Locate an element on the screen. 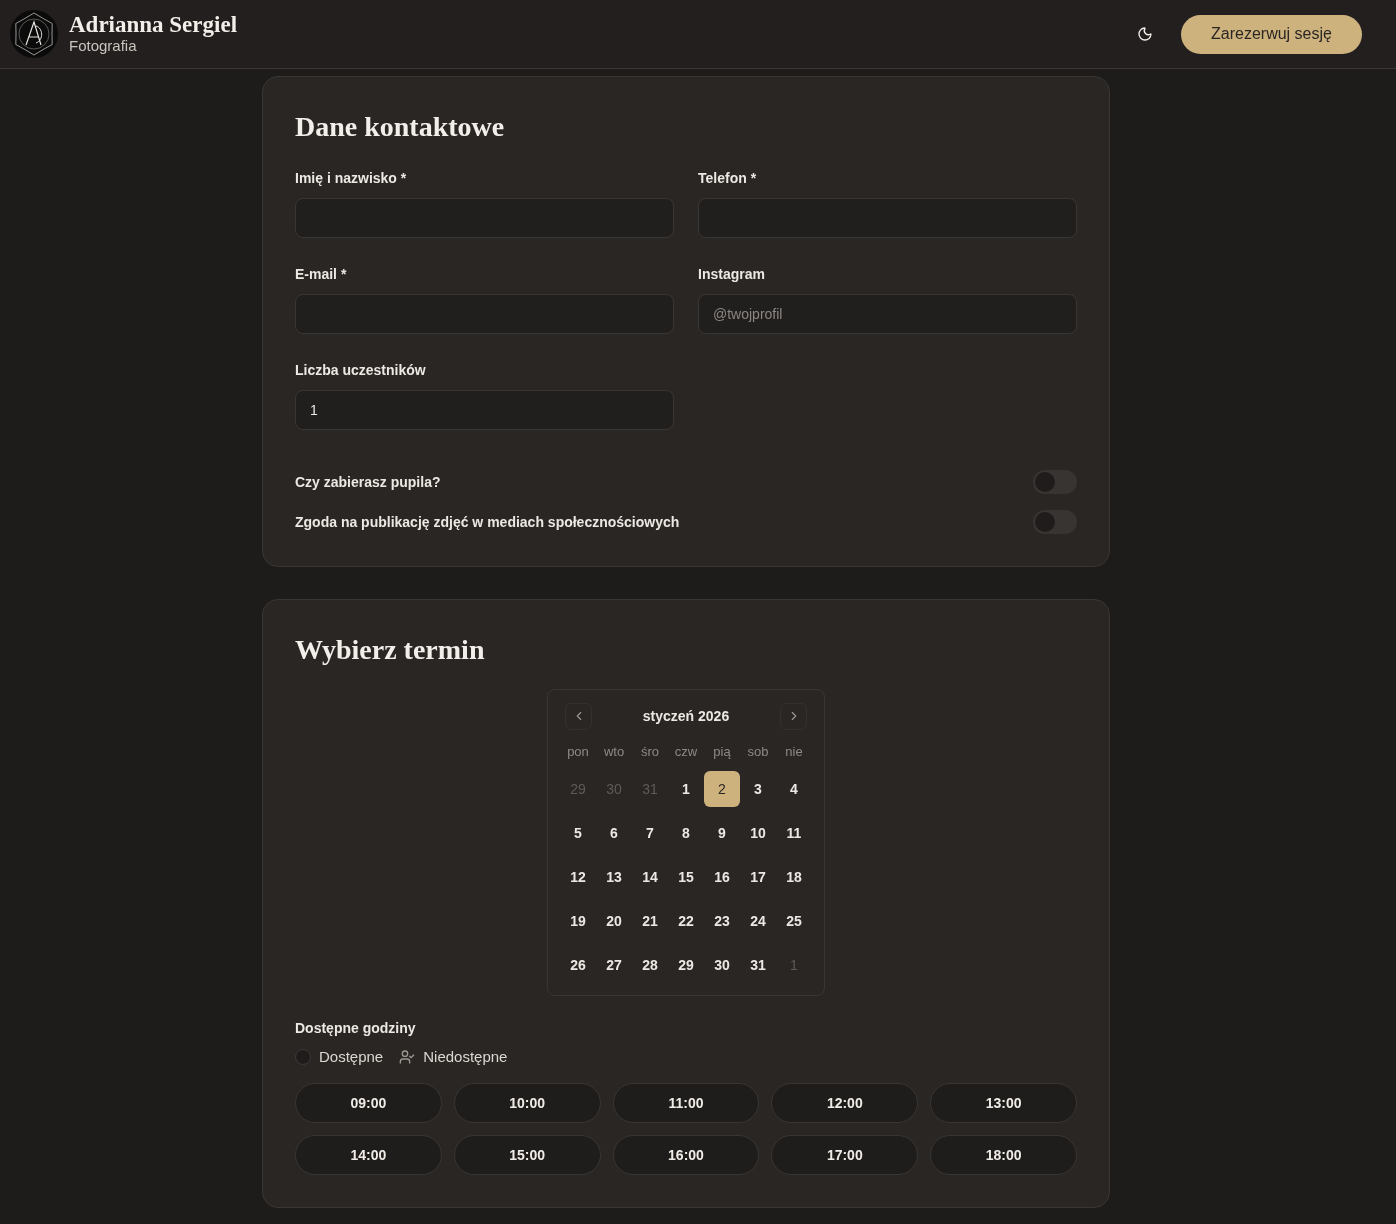 The image size is (1396, 1224). calendar-day: 10 is located at coordinates (758, 833).